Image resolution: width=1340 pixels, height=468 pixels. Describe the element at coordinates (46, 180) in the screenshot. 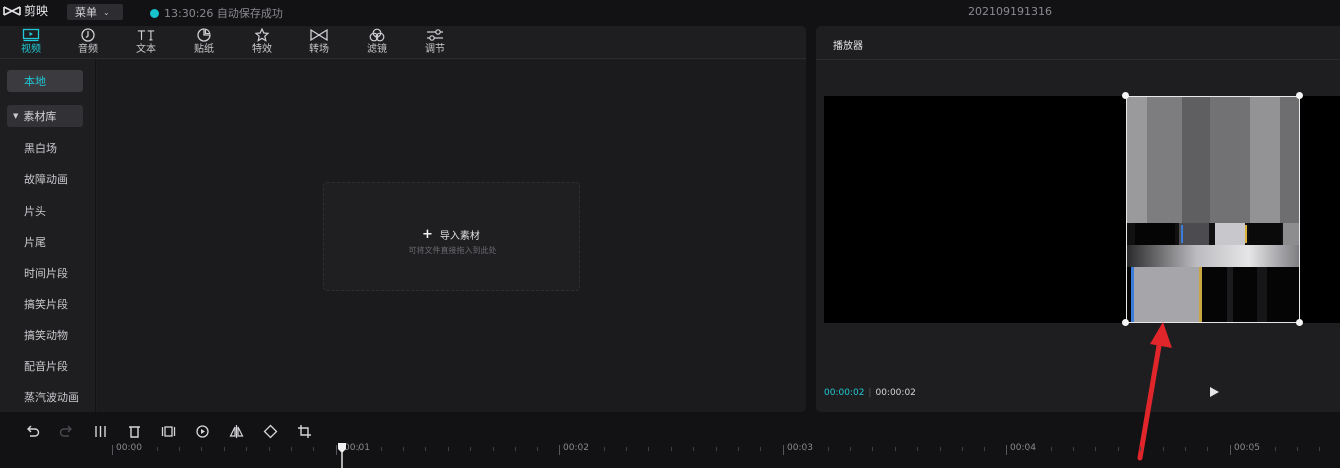

I see `sidebar-item-glitch: 故障动画` at that location.